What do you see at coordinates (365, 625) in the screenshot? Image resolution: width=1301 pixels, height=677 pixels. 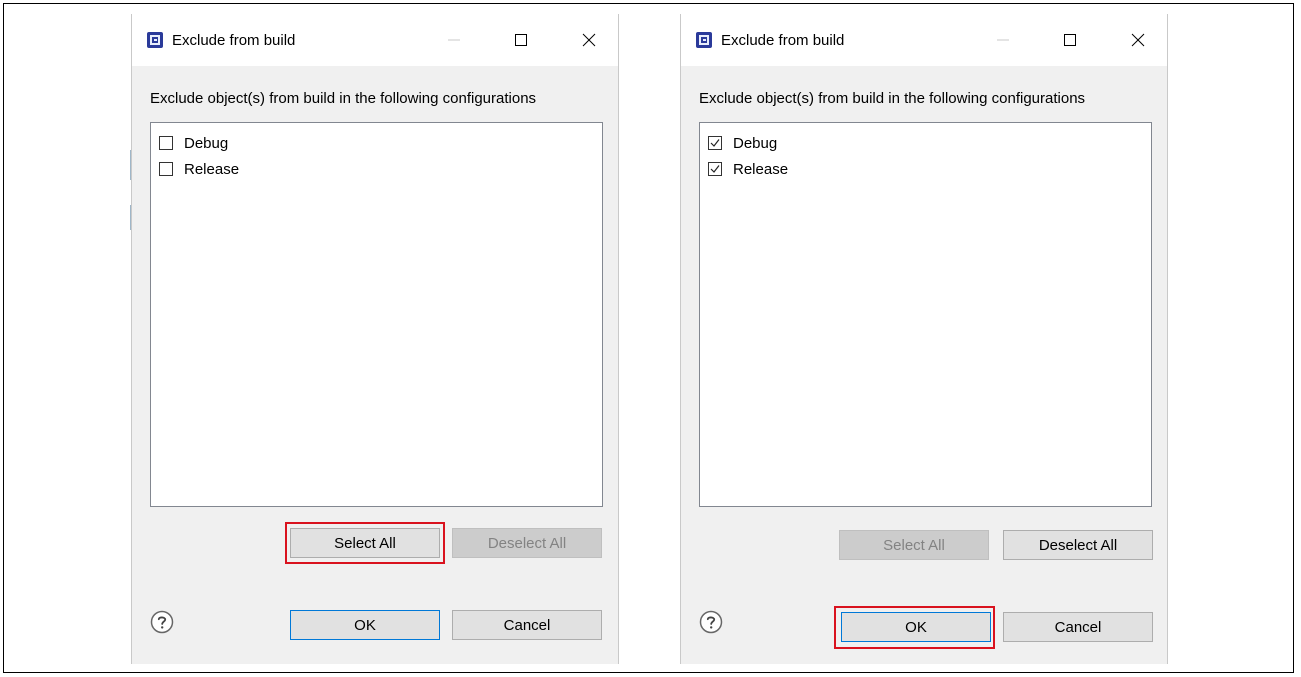 I see `ok-button: OK` at bounding box center [365, 625].